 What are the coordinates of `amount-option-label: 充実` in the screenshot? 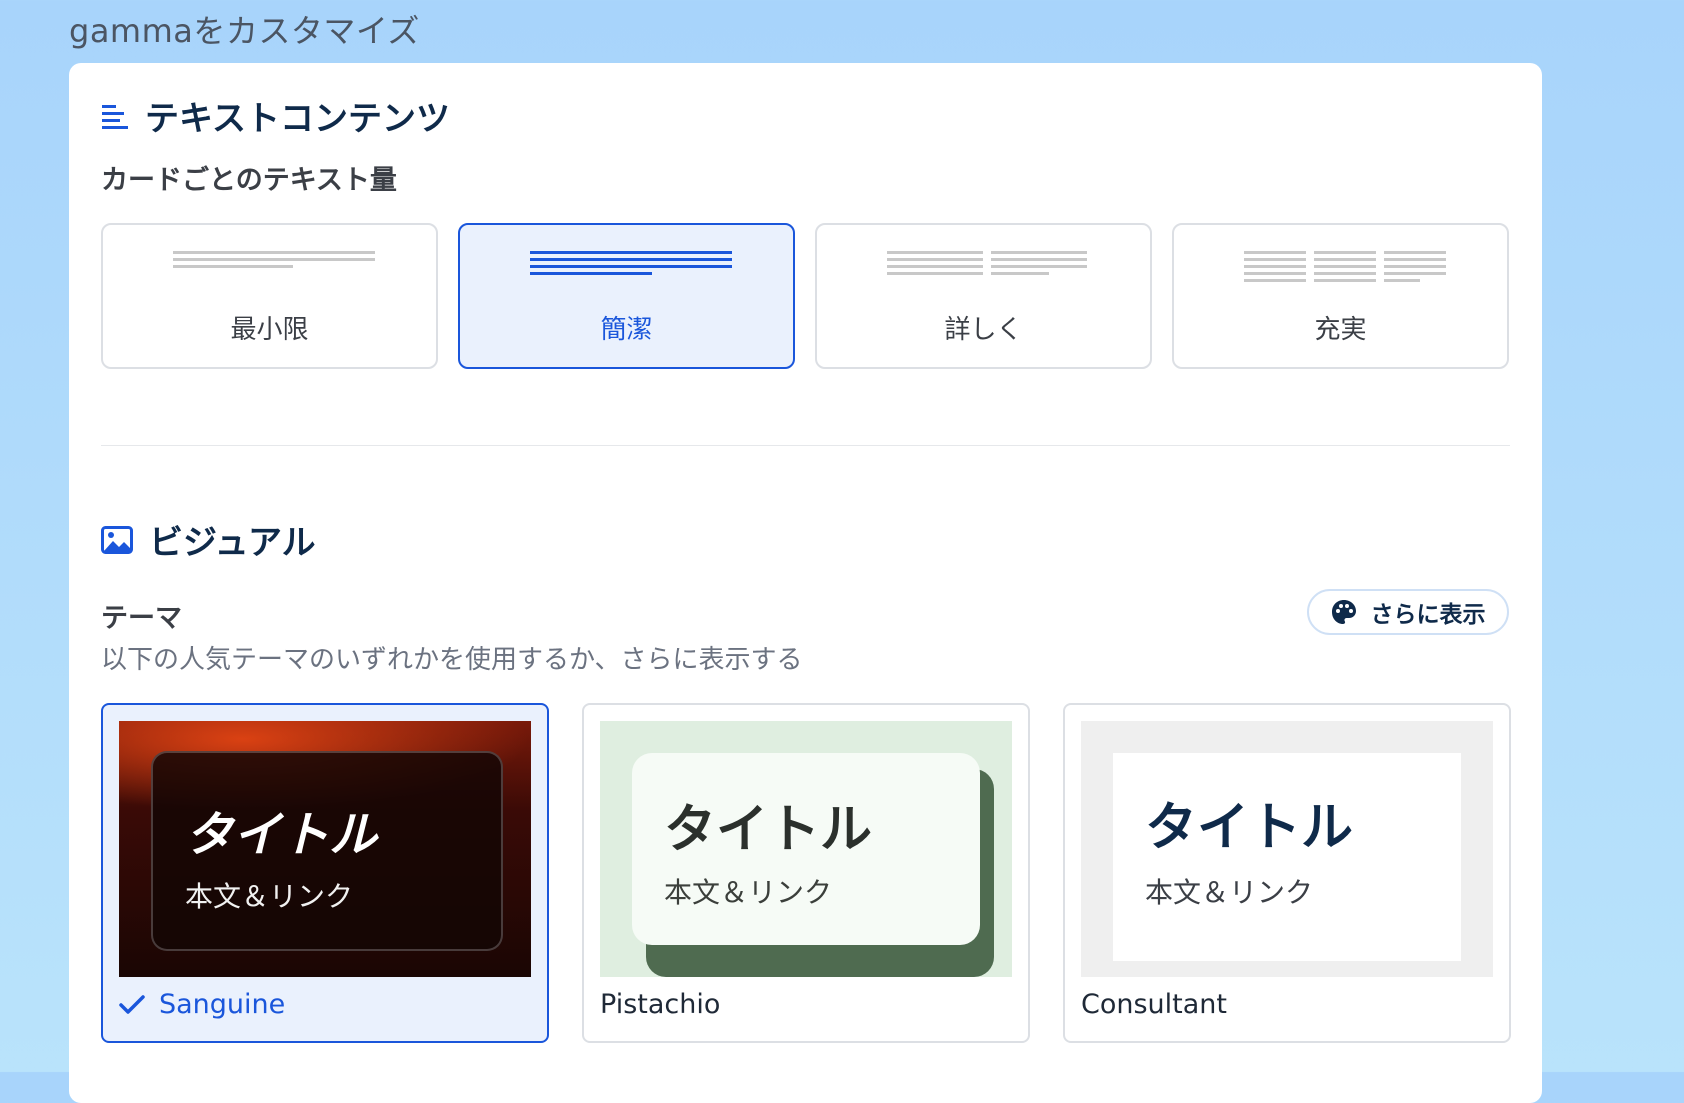 It's located at (1340, 330).